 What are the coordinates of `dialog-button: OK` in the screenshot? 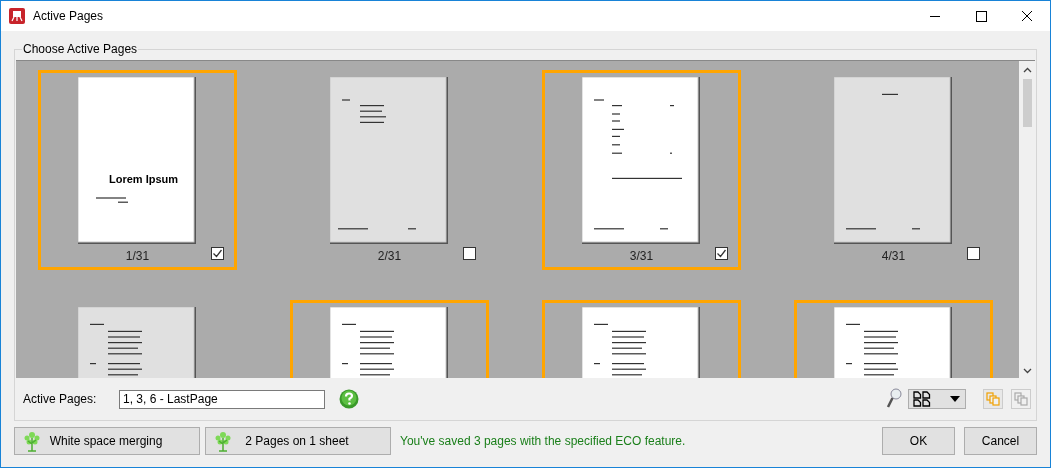 It's located at (918, 441).